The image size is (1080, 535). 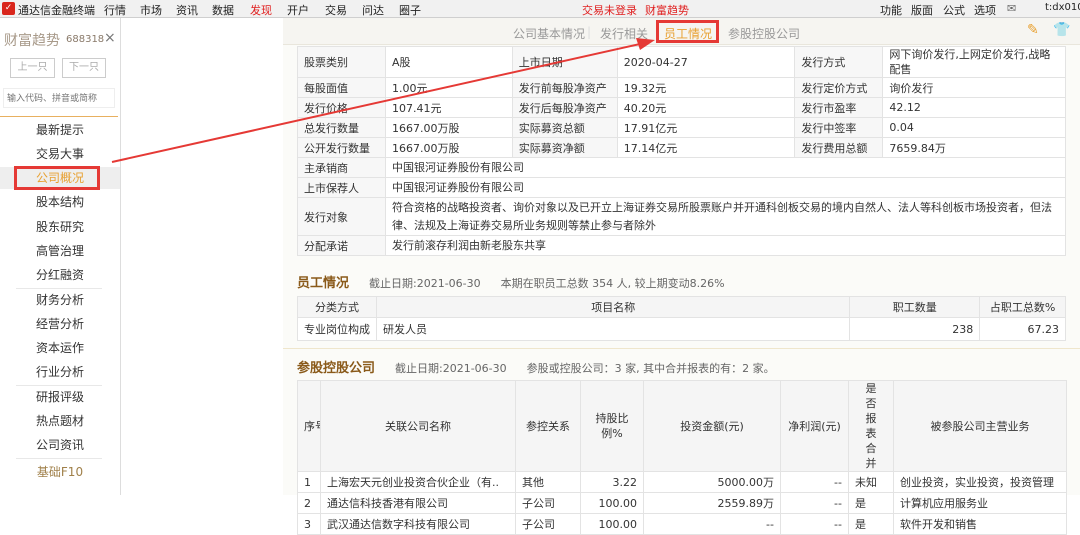 I want to click on table-row: 主承销商 中国银河证券股份有限公司, so click(x=682, y=167).